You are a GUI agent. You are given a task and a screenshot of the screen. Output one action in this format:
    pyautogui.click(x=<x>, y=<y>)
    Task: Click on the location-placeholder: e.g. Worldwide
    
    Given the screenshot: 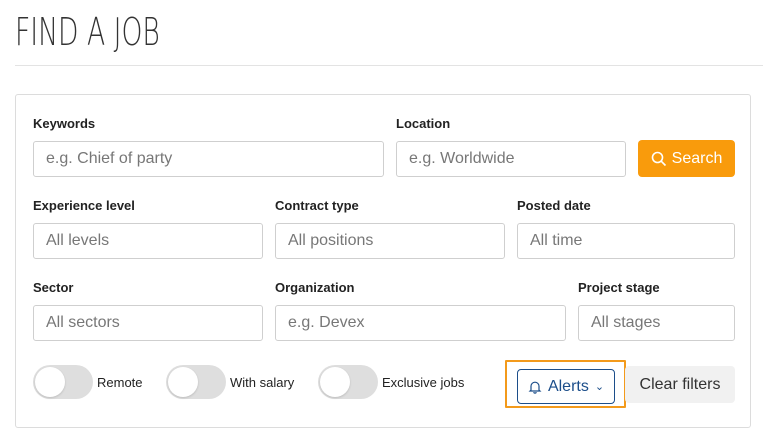 What is the action you would take?
    pyautogui.click(x=462, y=158)
    